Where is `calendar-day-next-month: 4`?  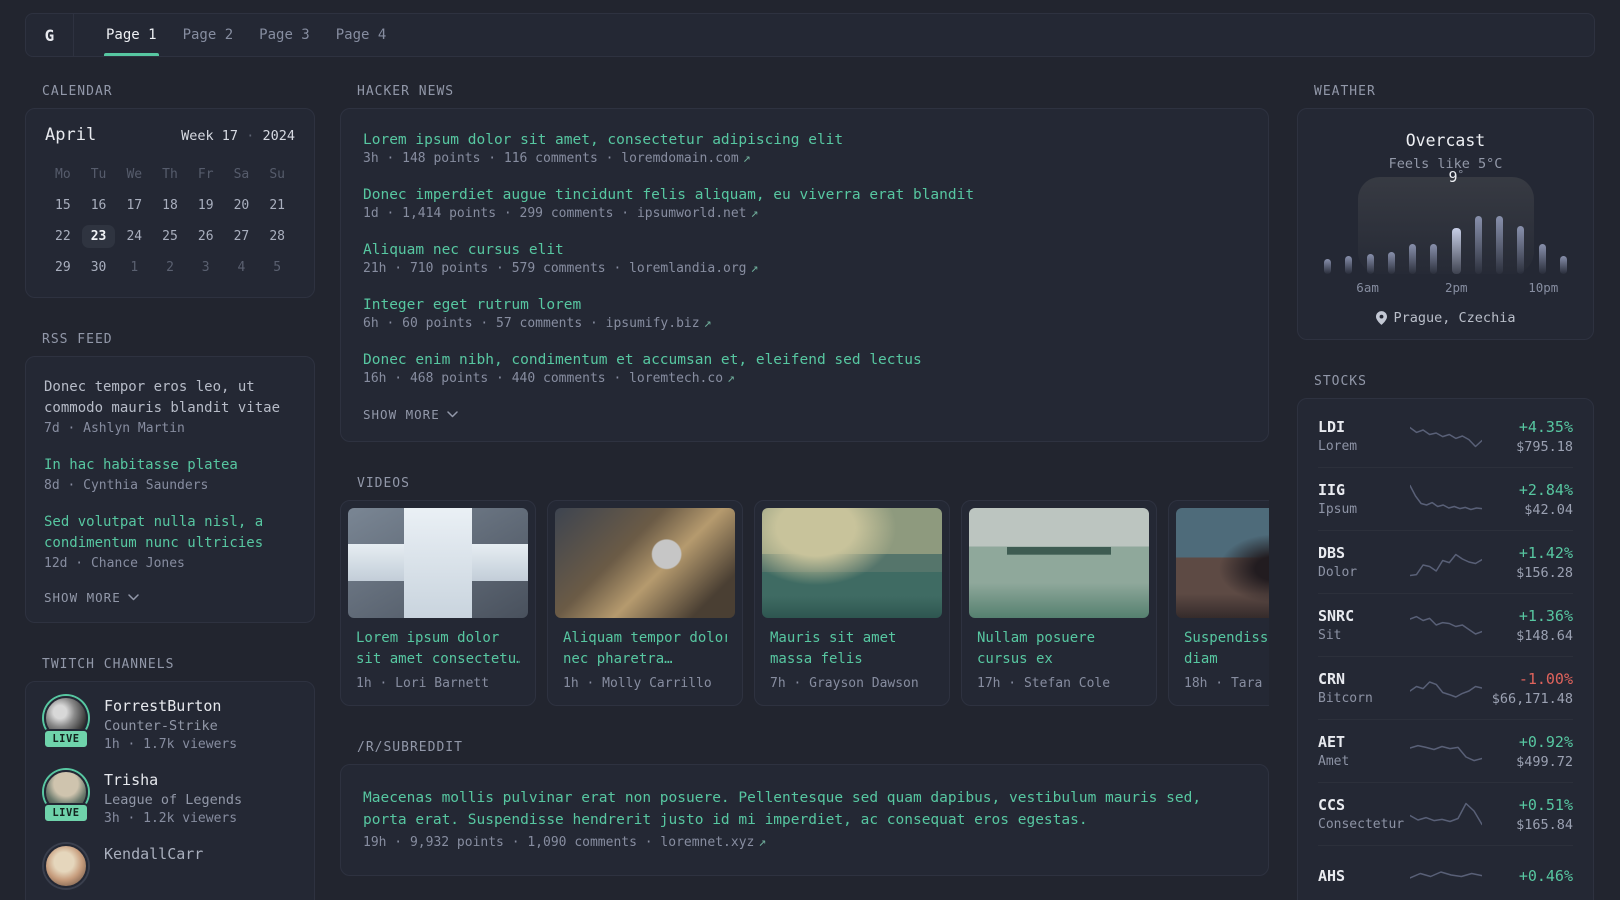
calendar-day-next-month: 4 is located at coordinates (241, 267).